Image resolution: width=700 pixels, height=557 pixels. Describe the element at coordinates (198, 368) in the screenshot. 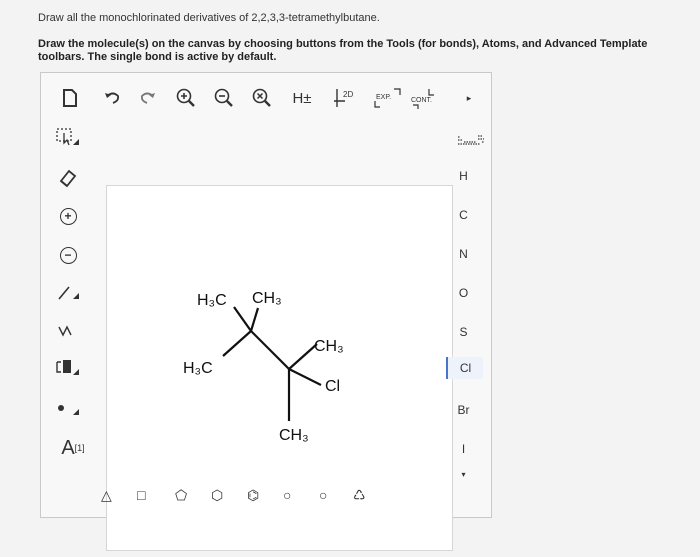

I see `h3c-left-label: H₃C` at that location.